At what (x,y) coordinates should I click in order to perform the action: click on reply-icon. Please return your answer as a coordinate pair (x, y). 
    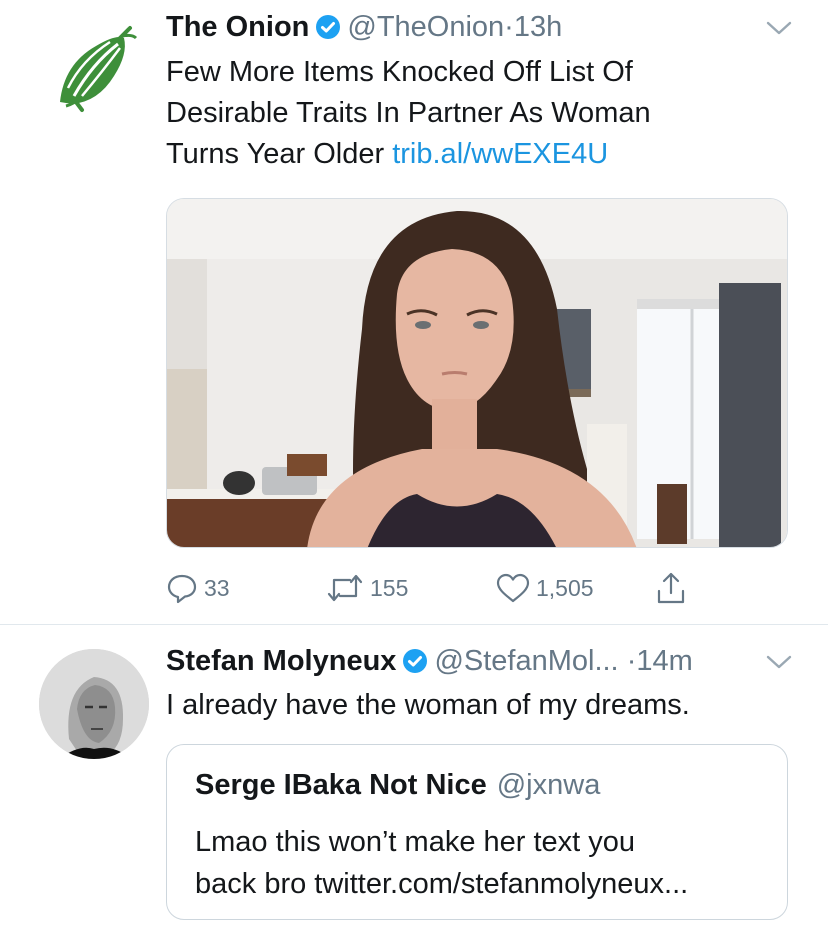
    Looking at the image, I should click on (182, 589).